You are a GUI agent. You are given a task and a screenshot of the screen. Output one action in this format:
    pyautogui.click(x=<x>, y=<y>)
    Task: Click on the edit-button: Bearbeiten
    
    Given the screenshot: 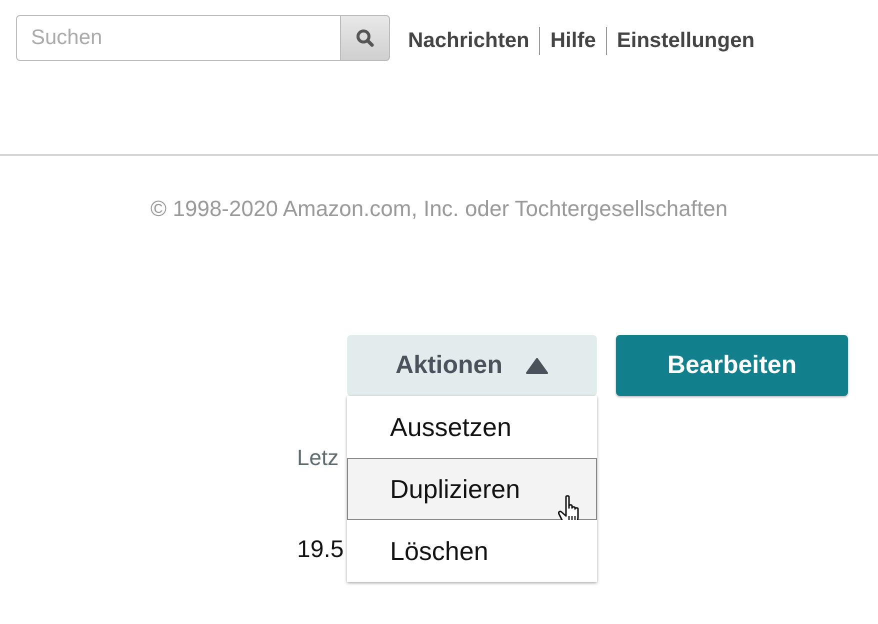 What is the action you would take?
    pyautogui.click(x=732, y=365)
    